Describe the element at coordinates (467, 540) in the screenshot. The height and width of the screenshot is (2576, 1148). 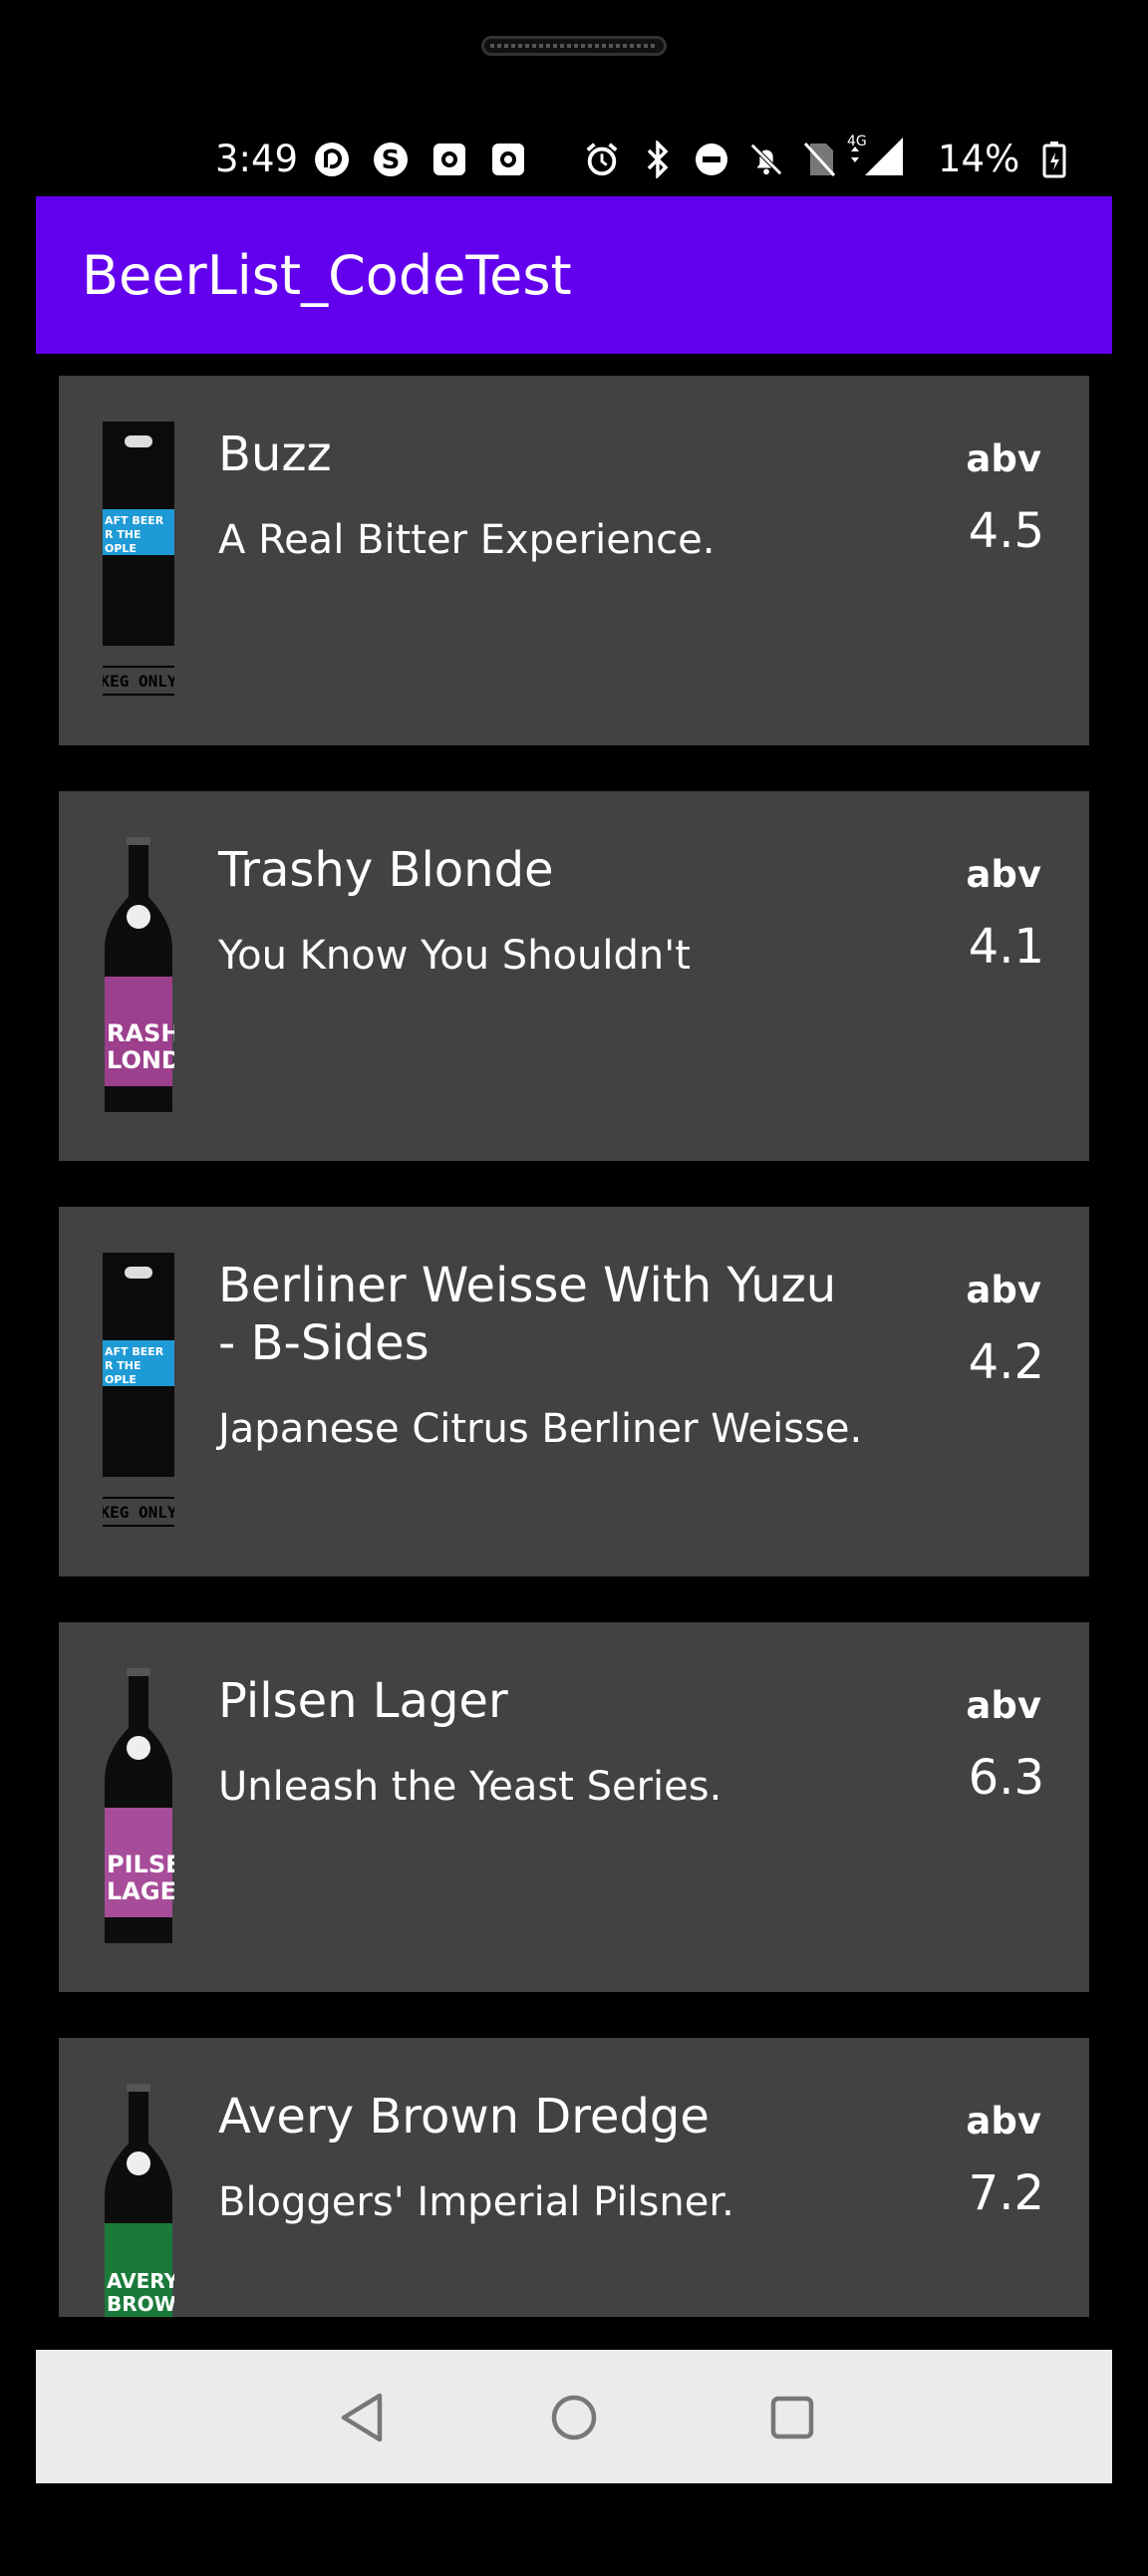
I see `beer-tagline: A Real Bitter Experience.` at that location.